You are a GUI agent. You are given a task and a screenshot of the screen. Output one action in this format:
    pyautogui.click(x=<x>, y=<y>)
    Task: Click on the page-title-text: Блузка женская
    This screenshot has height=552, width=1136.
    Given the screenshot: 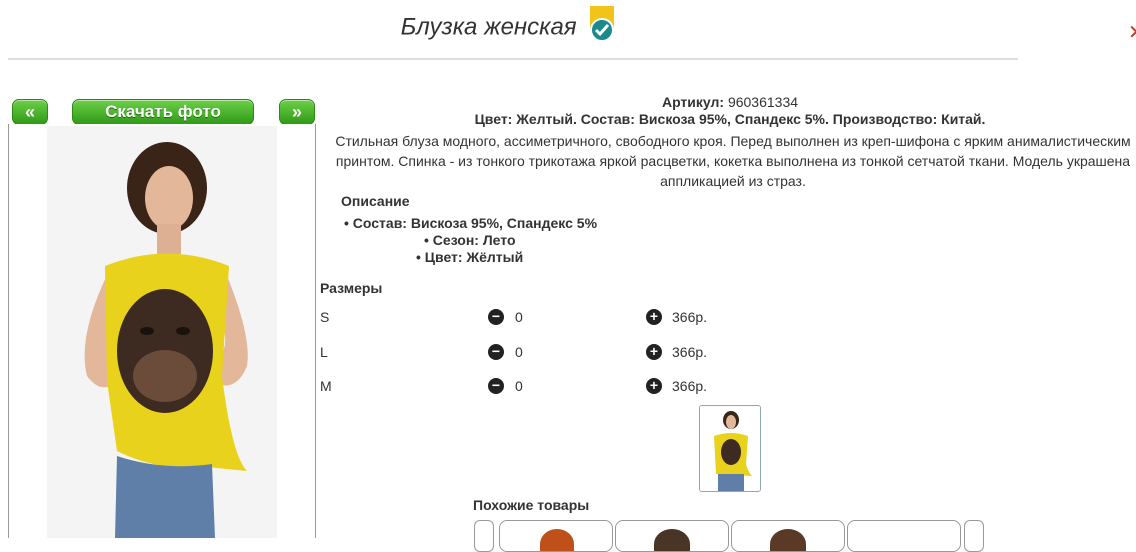 What is the action you would take?
    pyautogui.click(x=488, y=27)
    